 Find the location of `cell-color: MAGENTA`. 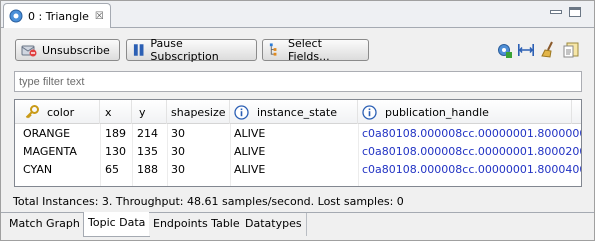

cell-color: MAGENTA is located at coordinates (50, 151).